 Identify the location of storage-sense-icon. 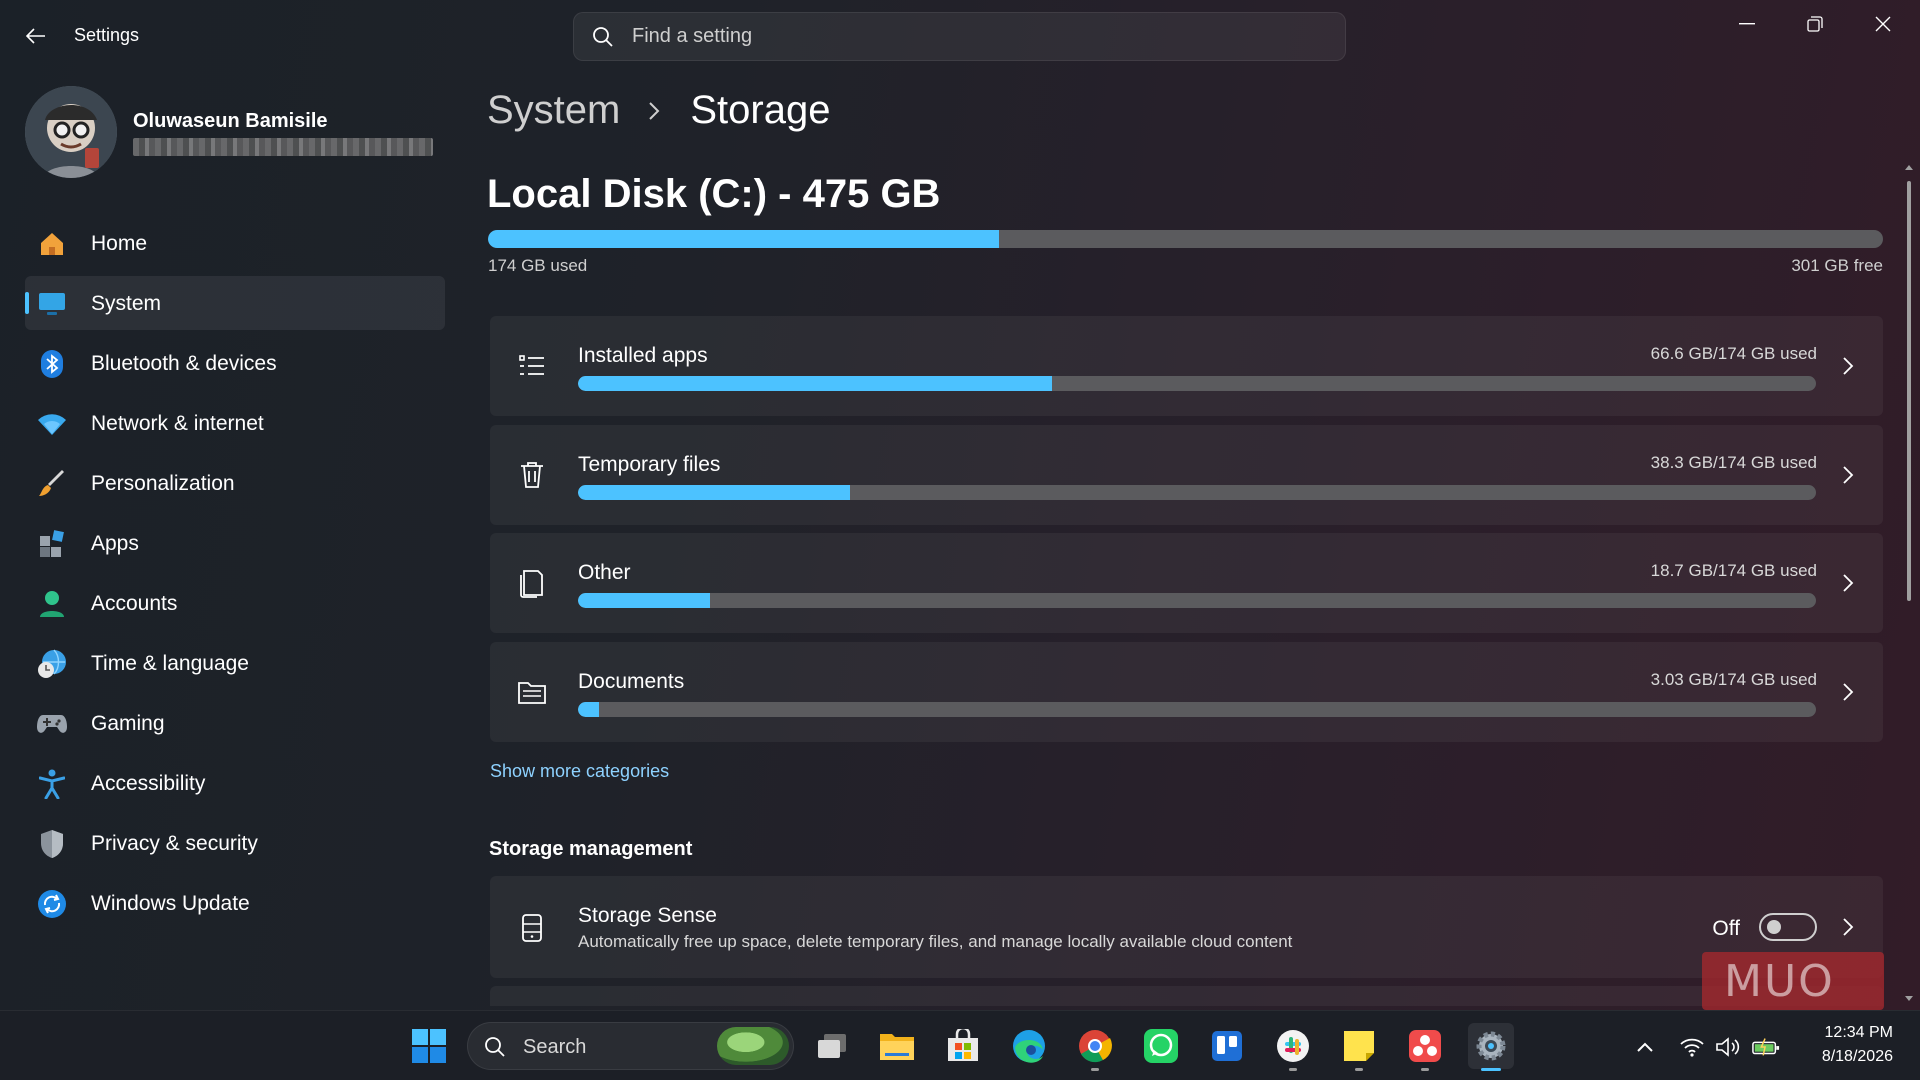
(532, 928).